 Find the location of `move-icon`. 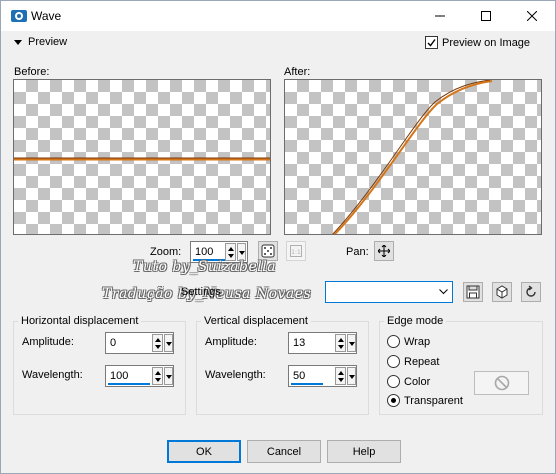

move-icon is located at coordinates (384, 251).